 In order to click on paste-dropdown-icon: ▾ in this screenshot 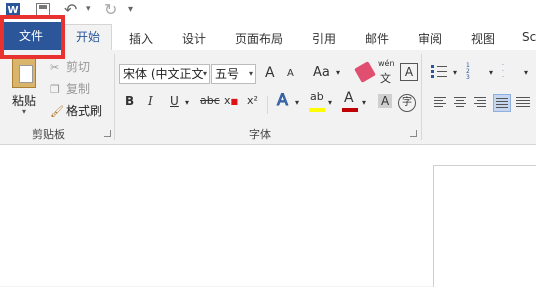, I will do `click(24, 111)`.